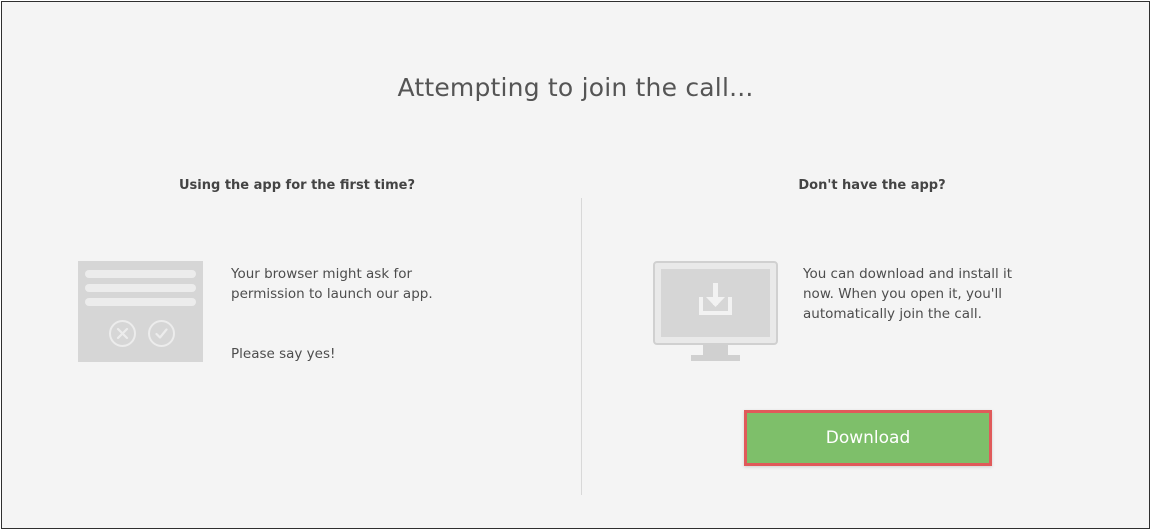  I want to click on say-yes-text: Please say yes!, so click(283, 354).